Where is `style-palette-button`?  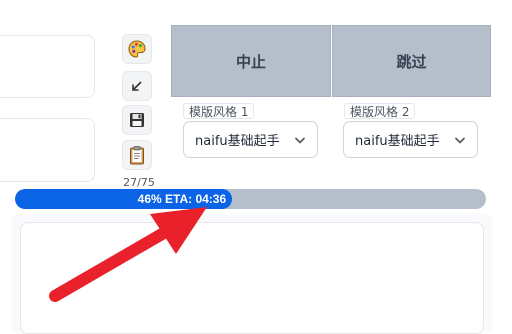 style-palette-button is located at coordinates (137, 49).